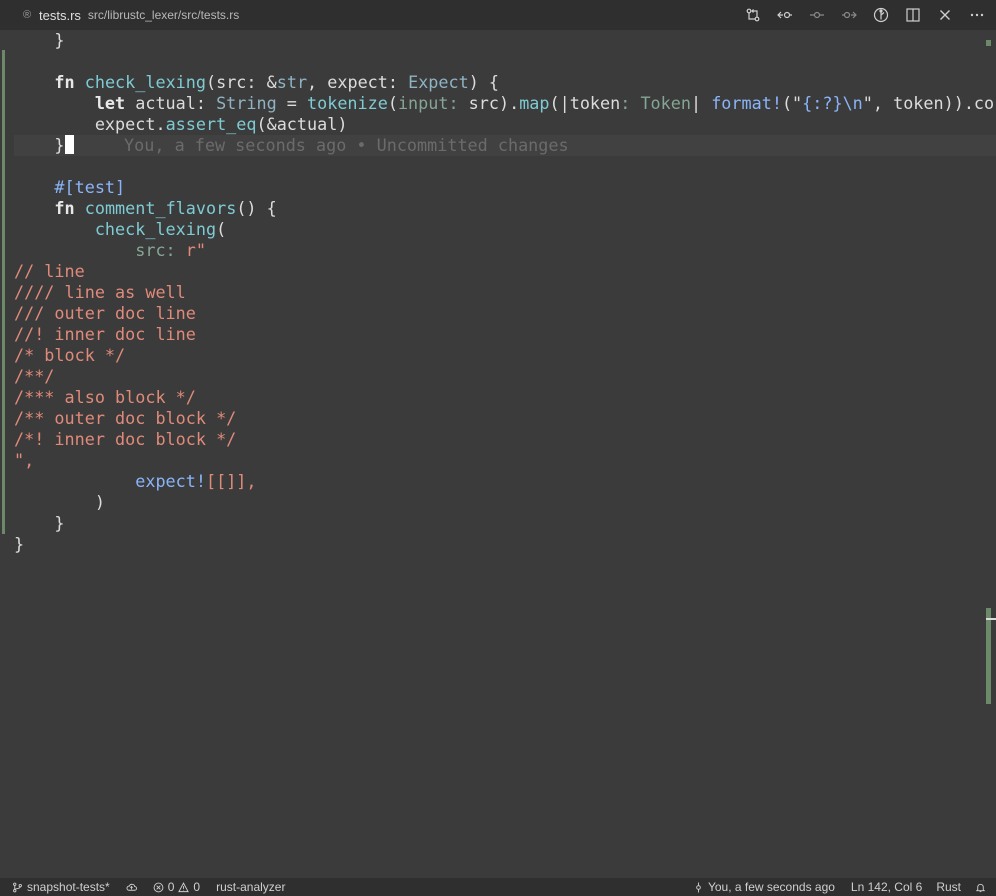 The image size is (996, 896). What do you see at coordinates (221, 124) in the screenshot?
I see `code-line: expect.assert_eq(&actual)` at bounding box center [221, 124].